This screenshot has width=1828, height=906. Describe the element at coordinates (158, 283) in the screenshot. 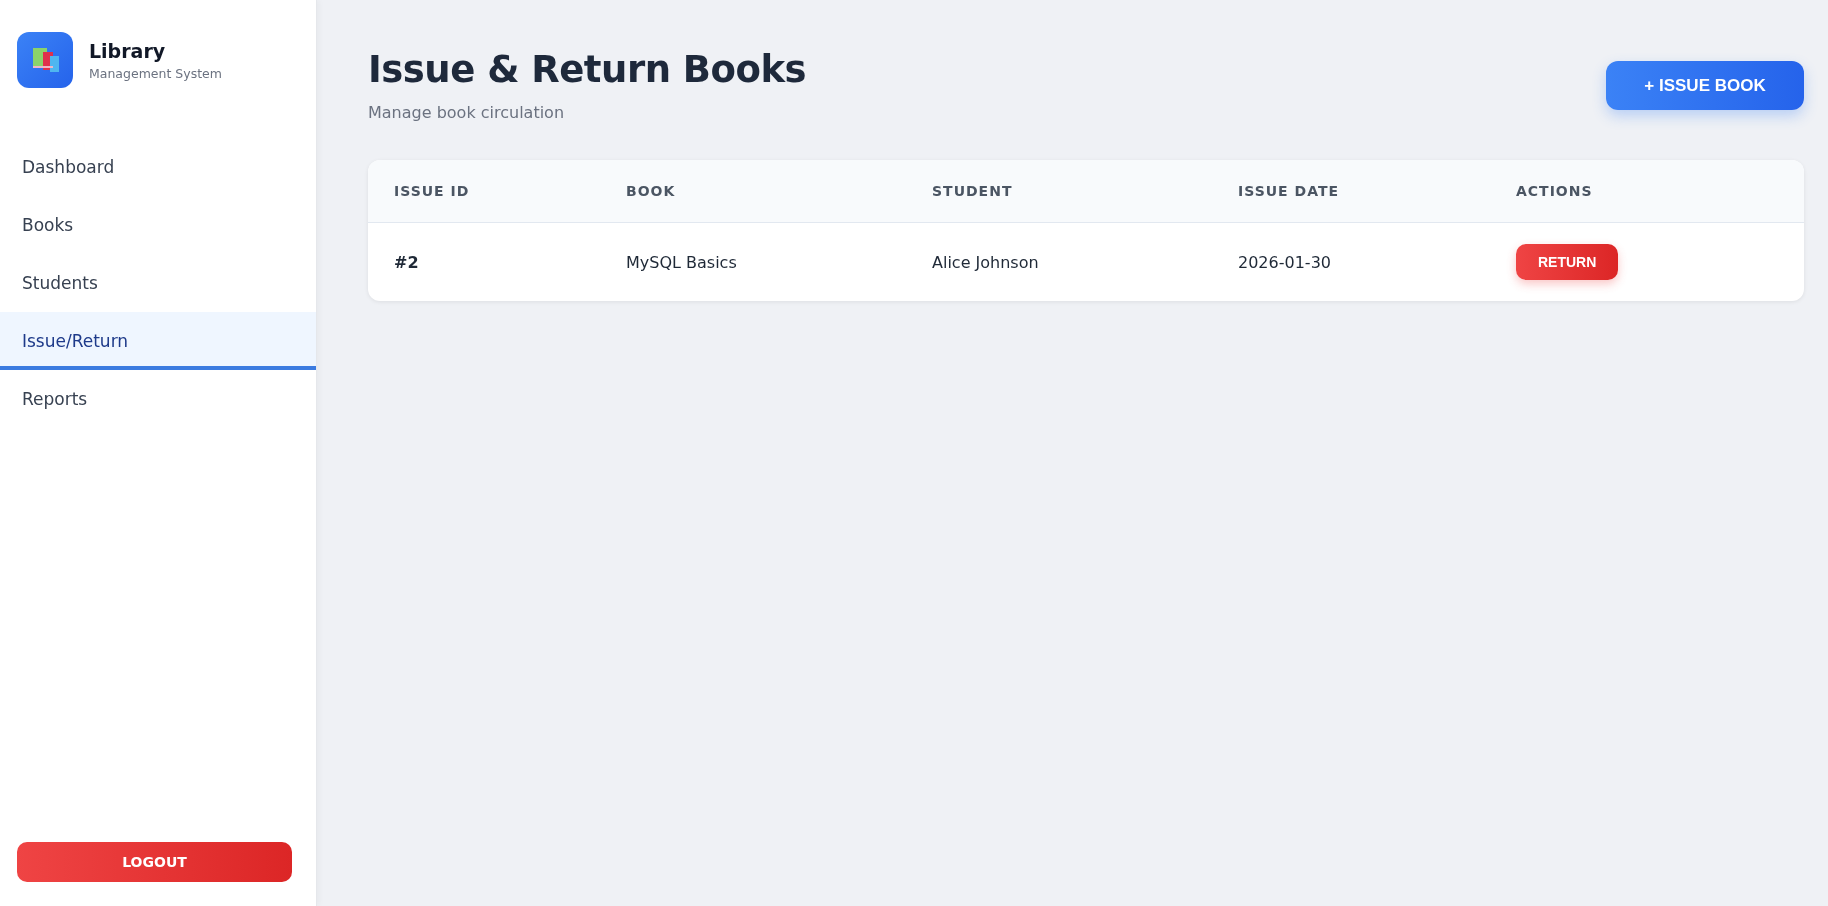

I see `nav-item: Students` at that location.